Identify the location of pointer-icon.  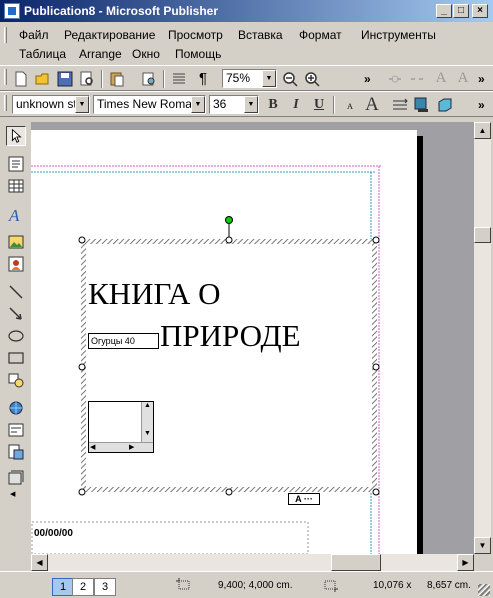
(16, 136).